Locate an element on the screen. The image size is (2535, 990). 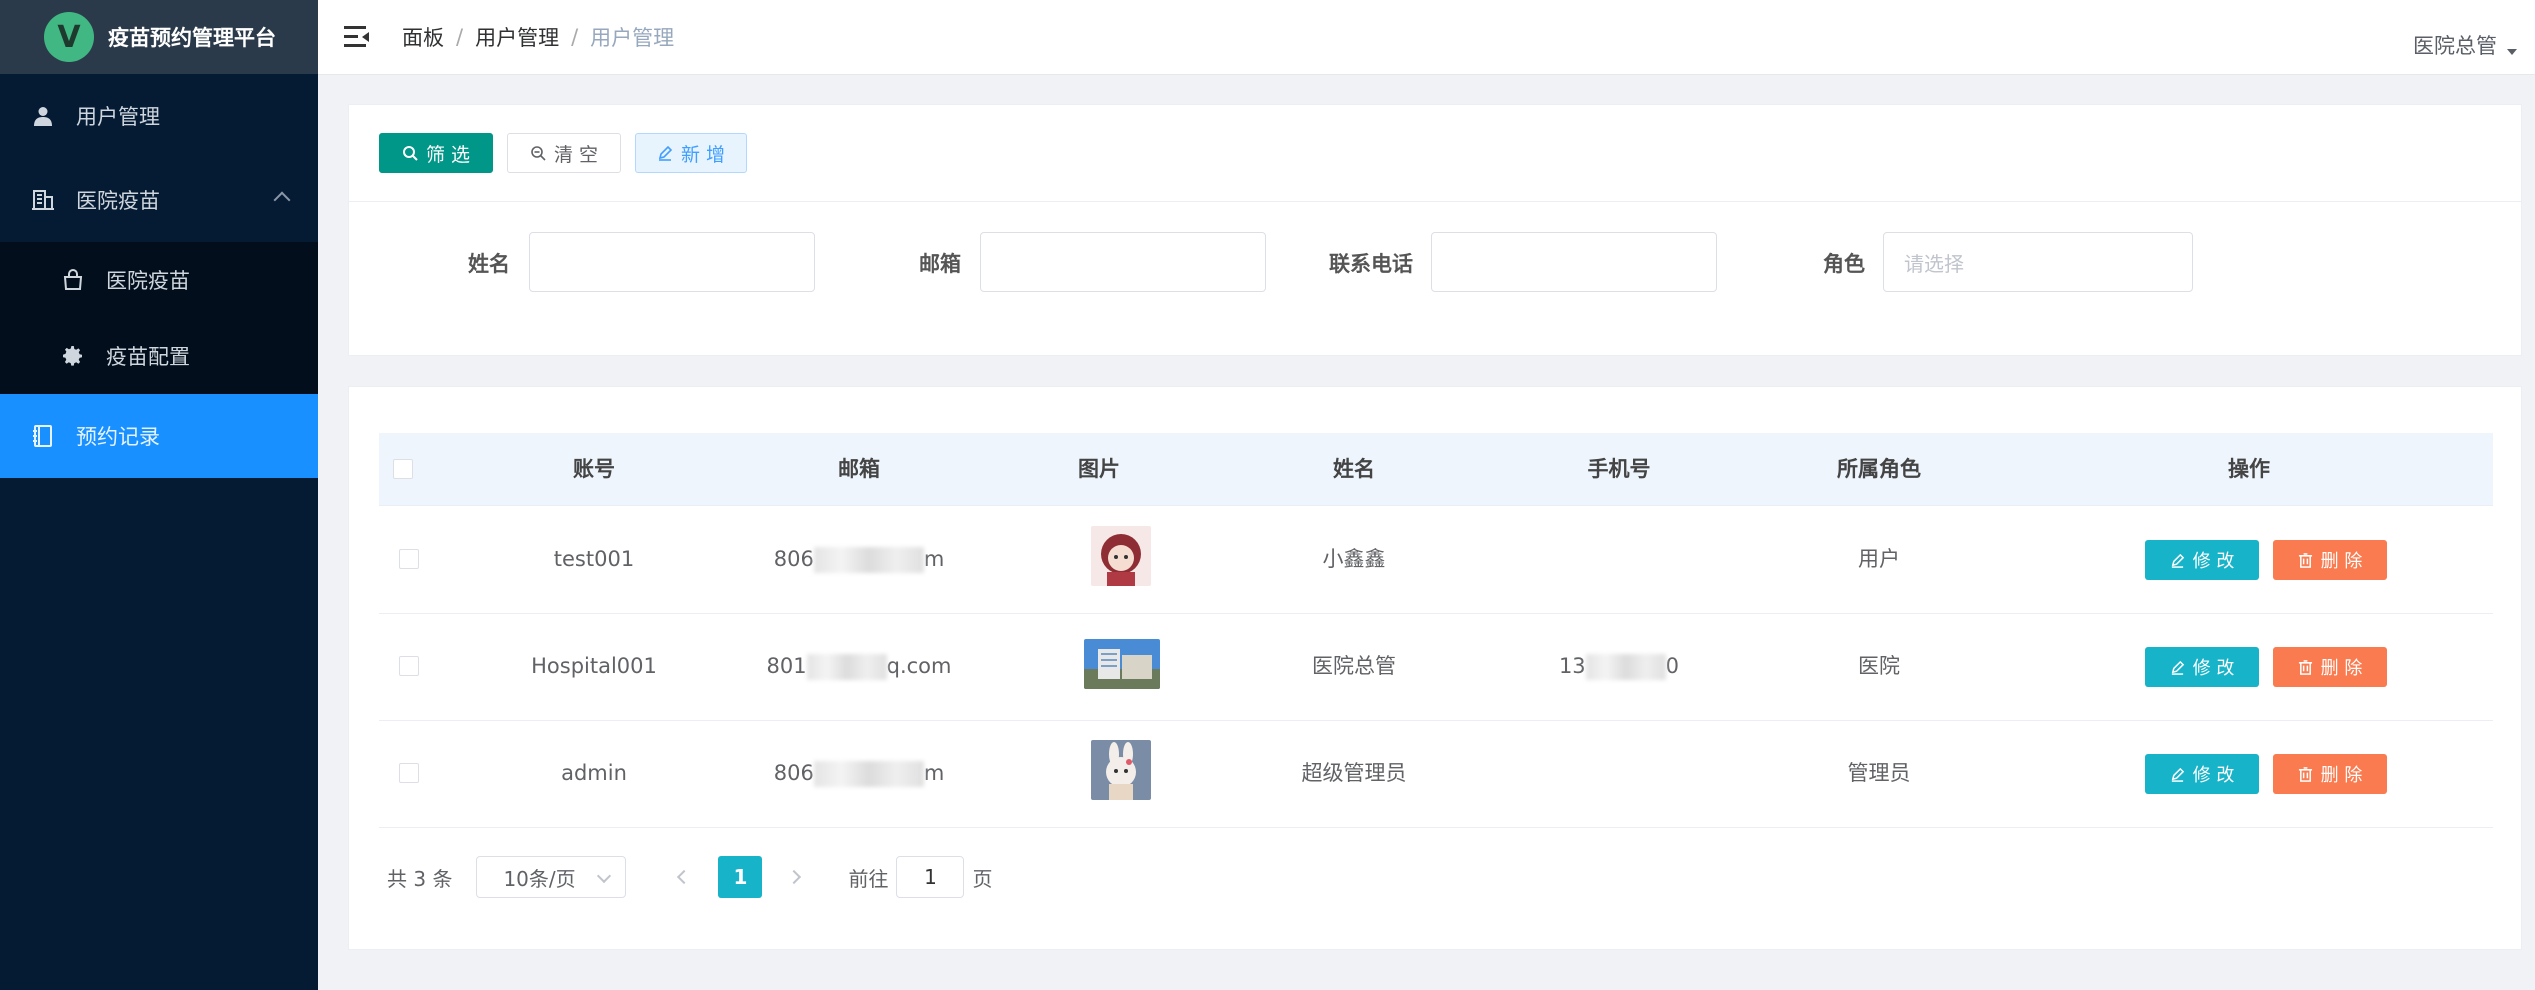
breadcrumb-current: 用户管理 is located at coordinates (632, 38).